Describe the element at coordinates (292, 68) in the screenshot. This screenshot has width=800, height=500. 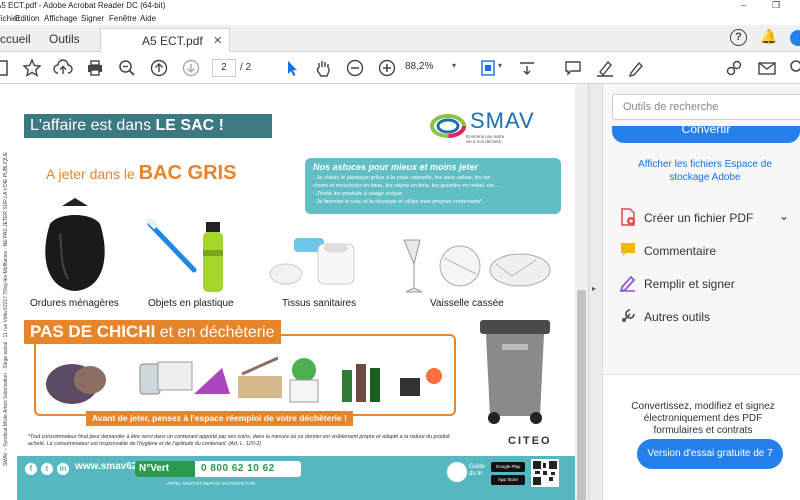
I see `select-cursor-icon` at that location.